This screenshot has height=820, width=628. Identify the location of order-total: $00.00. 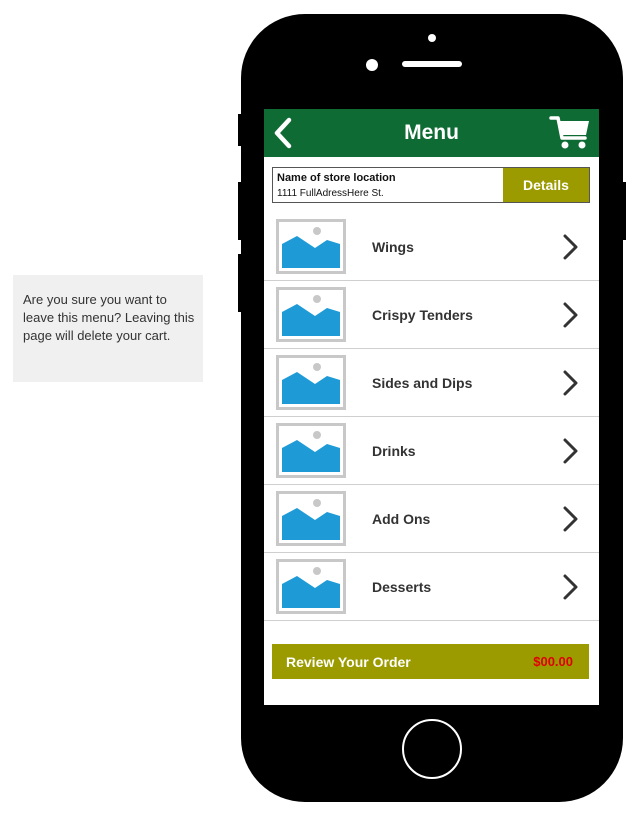
(553, 661).